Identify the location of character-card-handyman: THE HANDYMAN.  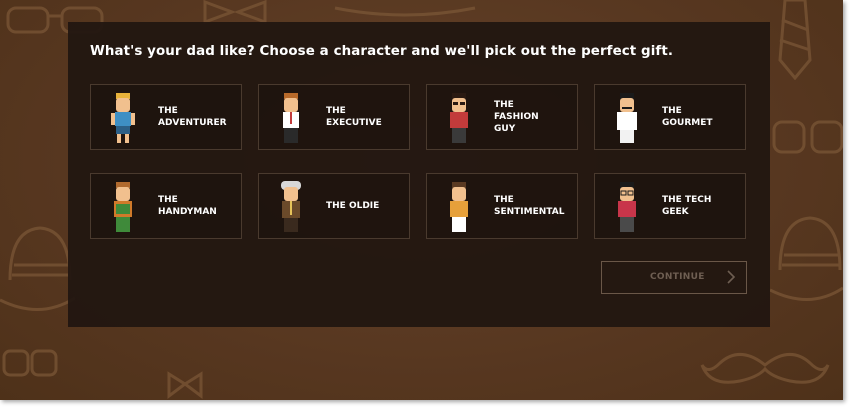
(166, 206).